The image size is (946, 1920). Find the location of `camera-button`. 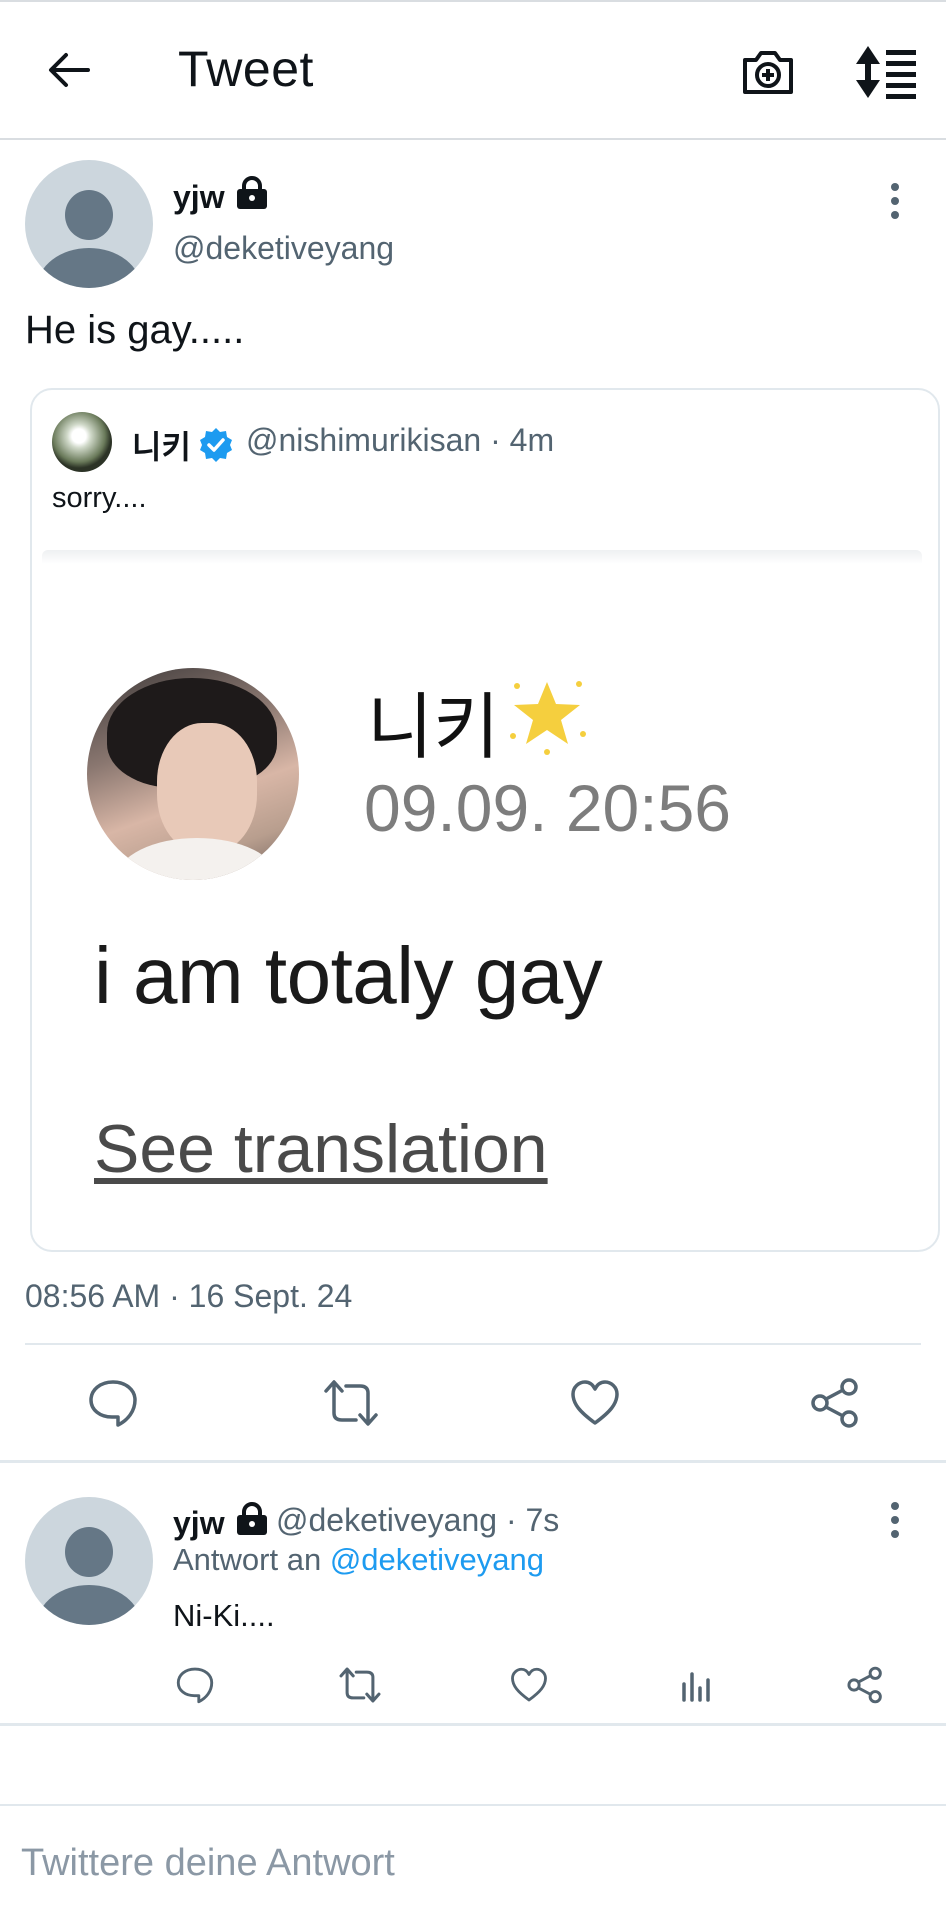

camera-button is located at coordinates (768, 72).